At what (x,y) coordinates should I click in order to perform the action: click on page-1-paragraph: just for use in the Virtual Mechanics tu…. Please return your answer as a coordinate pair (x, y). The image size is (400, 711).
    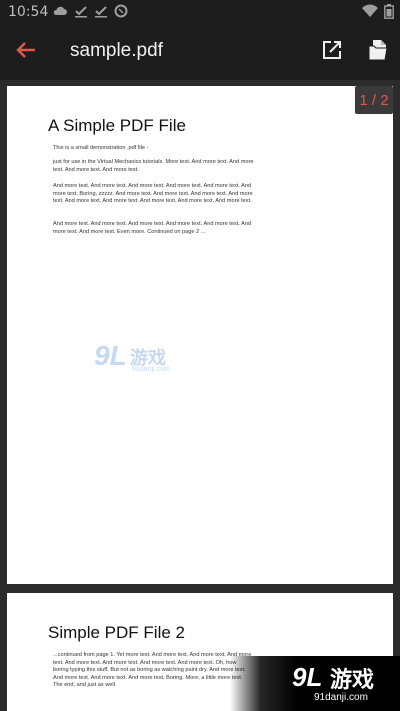
    Looking at the image, I should click on (153, 166).